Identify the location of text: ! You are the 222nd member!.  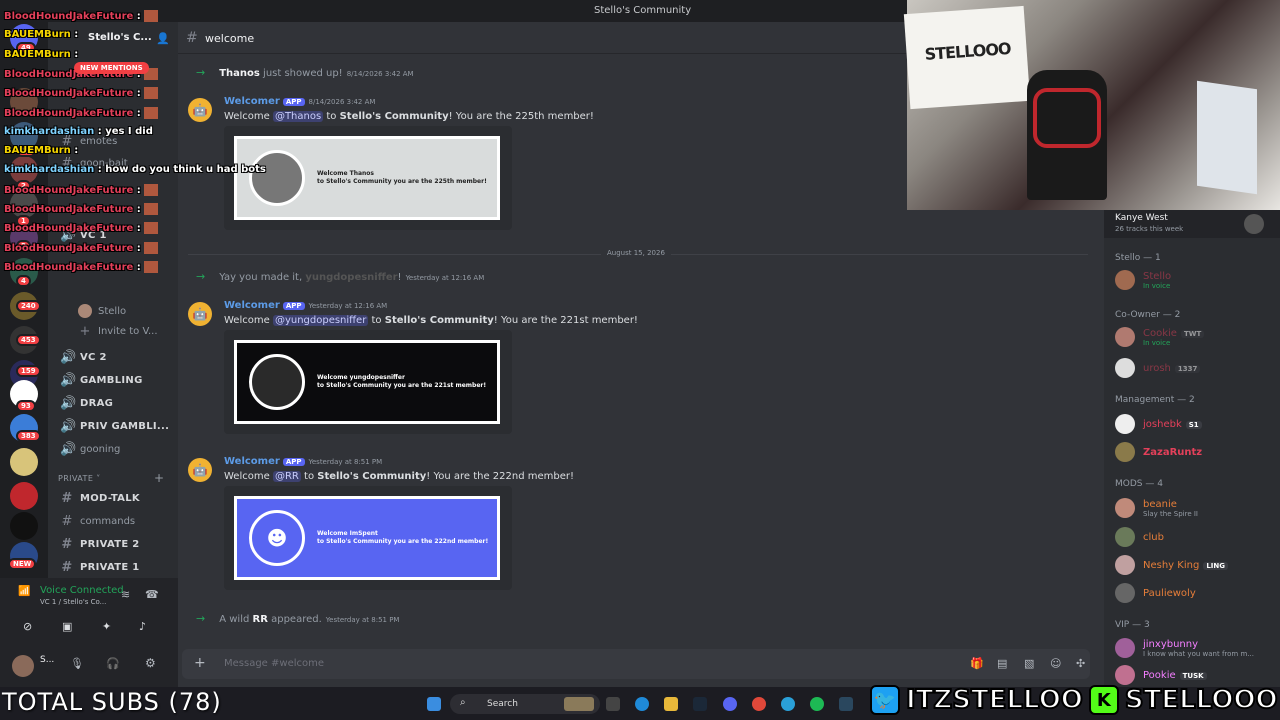
(500, 476).